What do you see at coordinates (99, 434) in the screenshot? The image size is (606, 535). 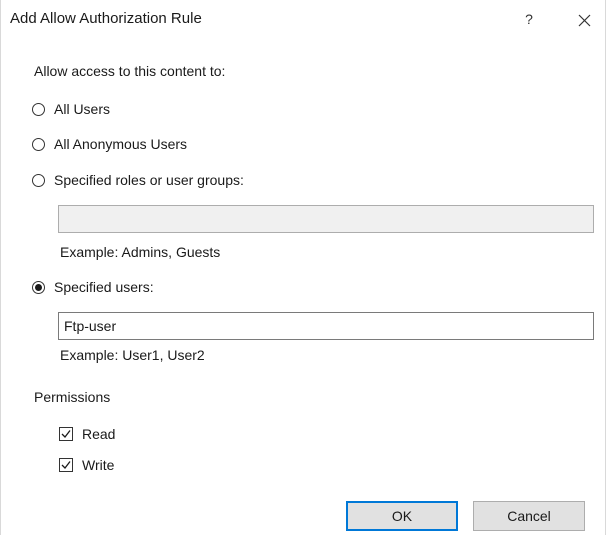 I see `checkbox-label: Read` at bounding box center [99, 434].